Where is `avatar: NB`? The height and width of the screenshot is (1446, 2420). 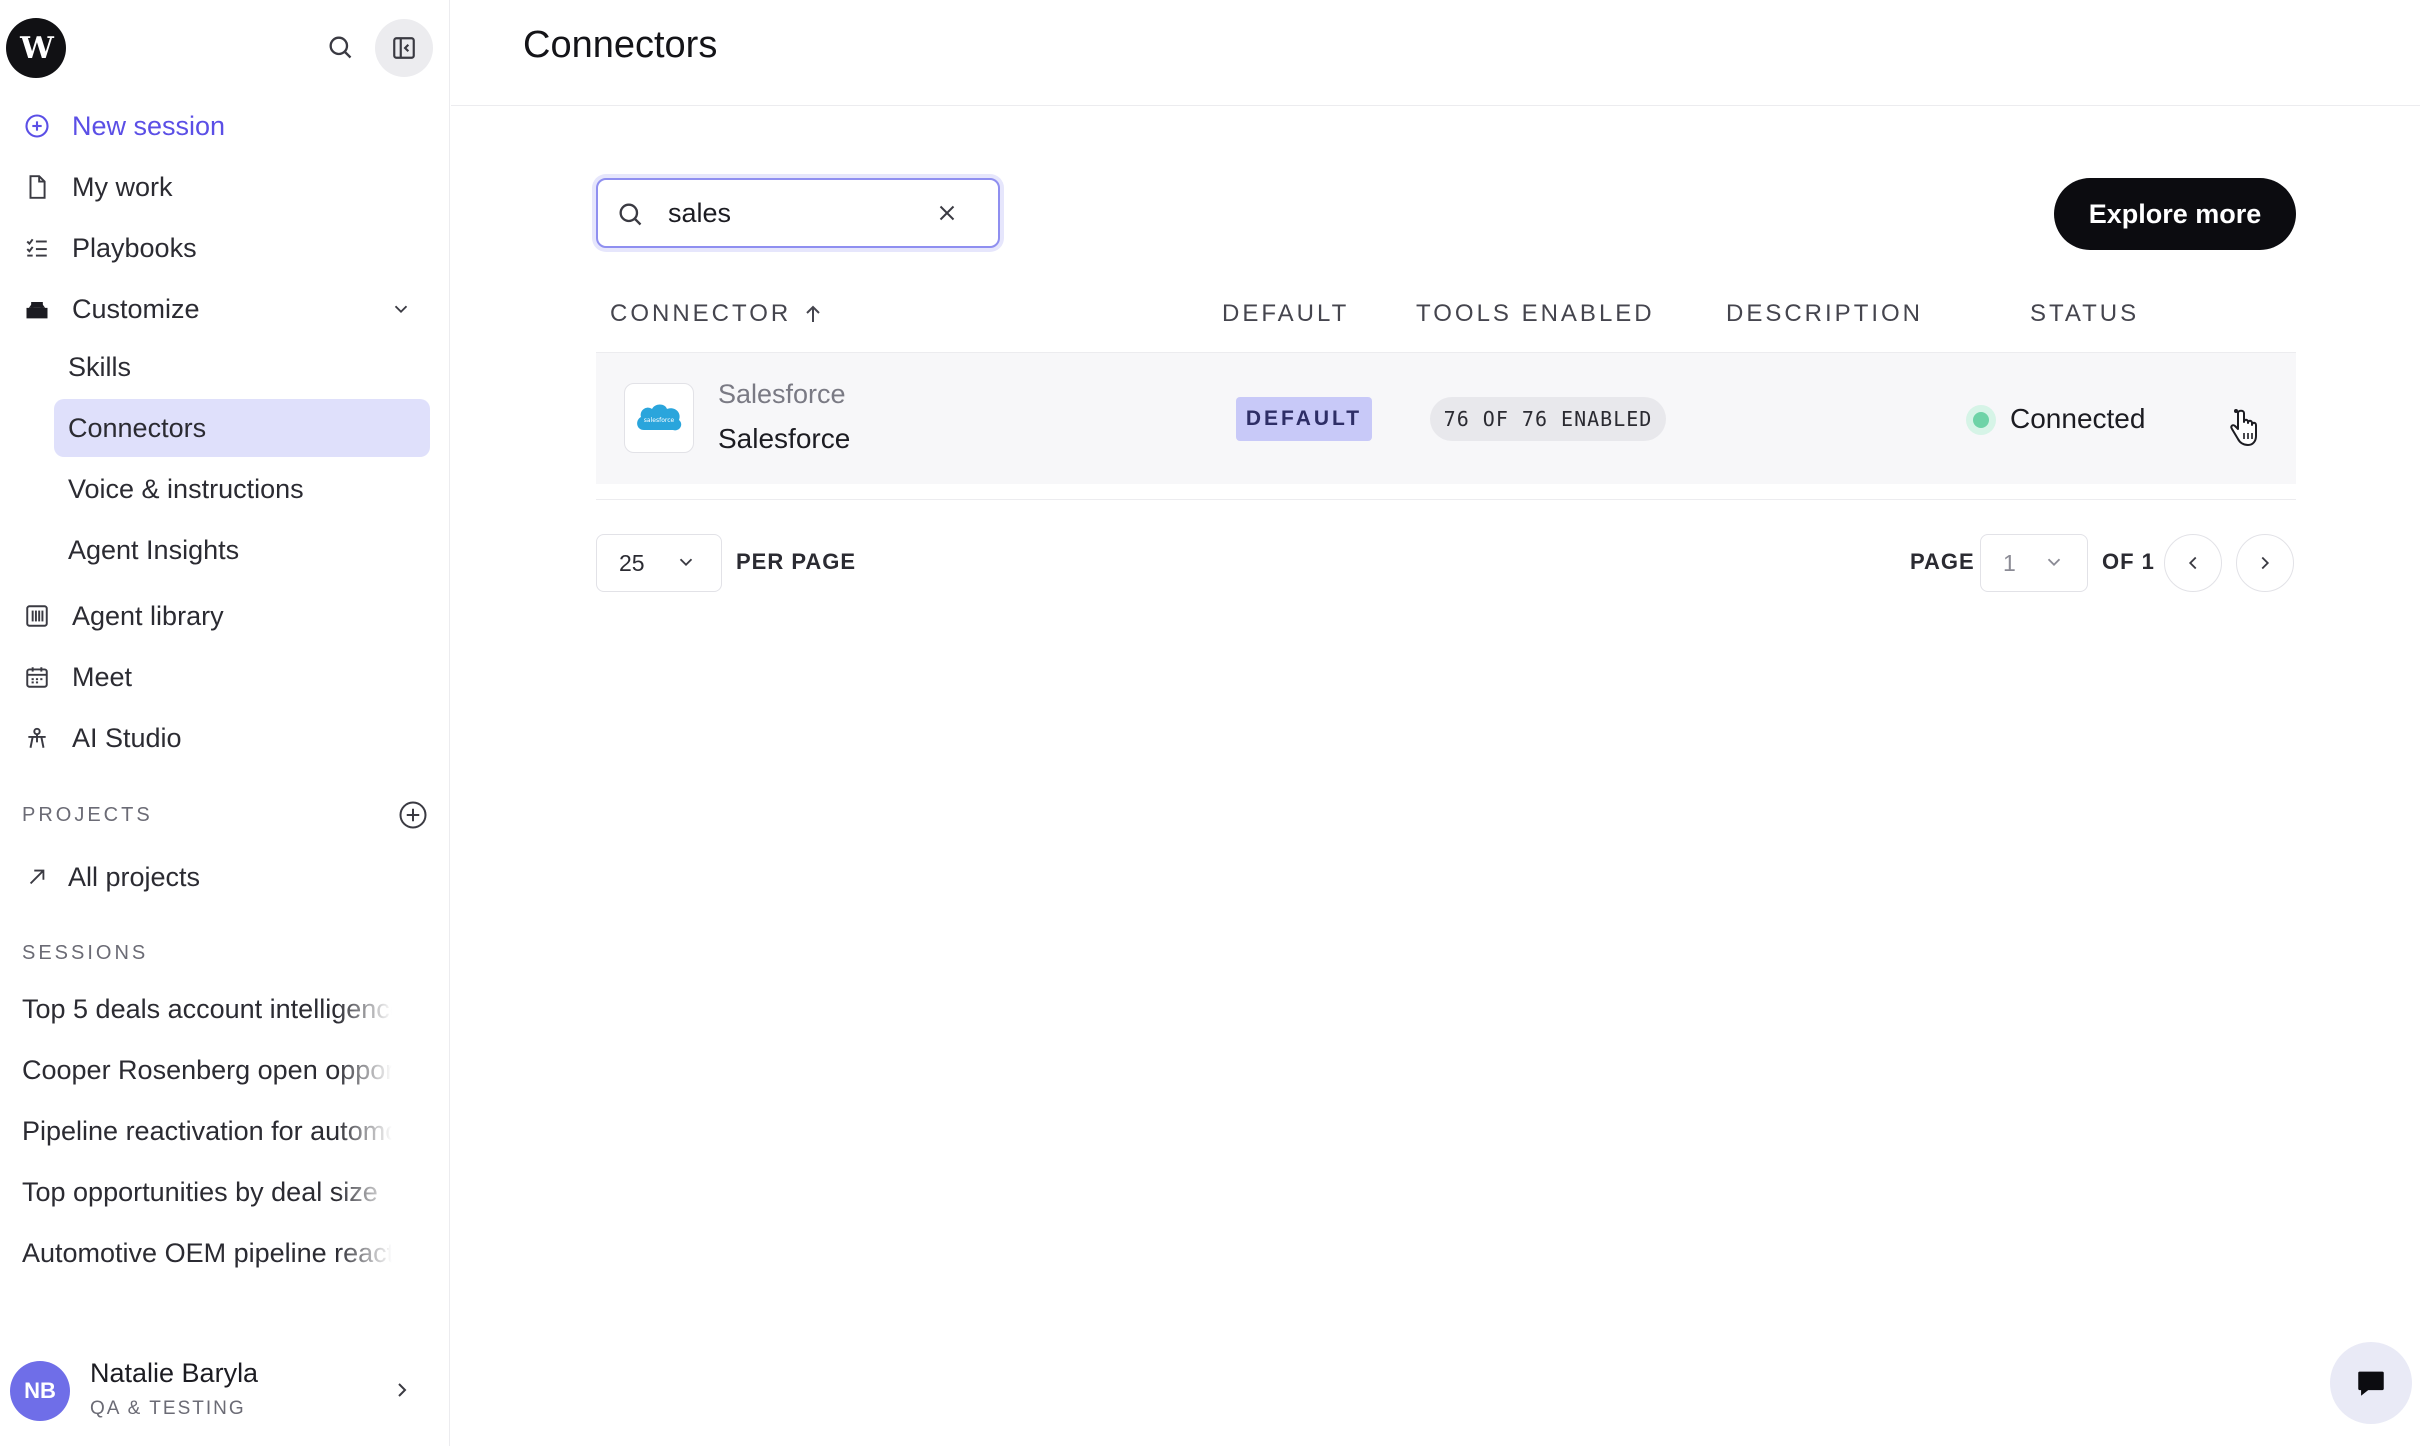
avatar: NB is located at coordinates (40, 1391).